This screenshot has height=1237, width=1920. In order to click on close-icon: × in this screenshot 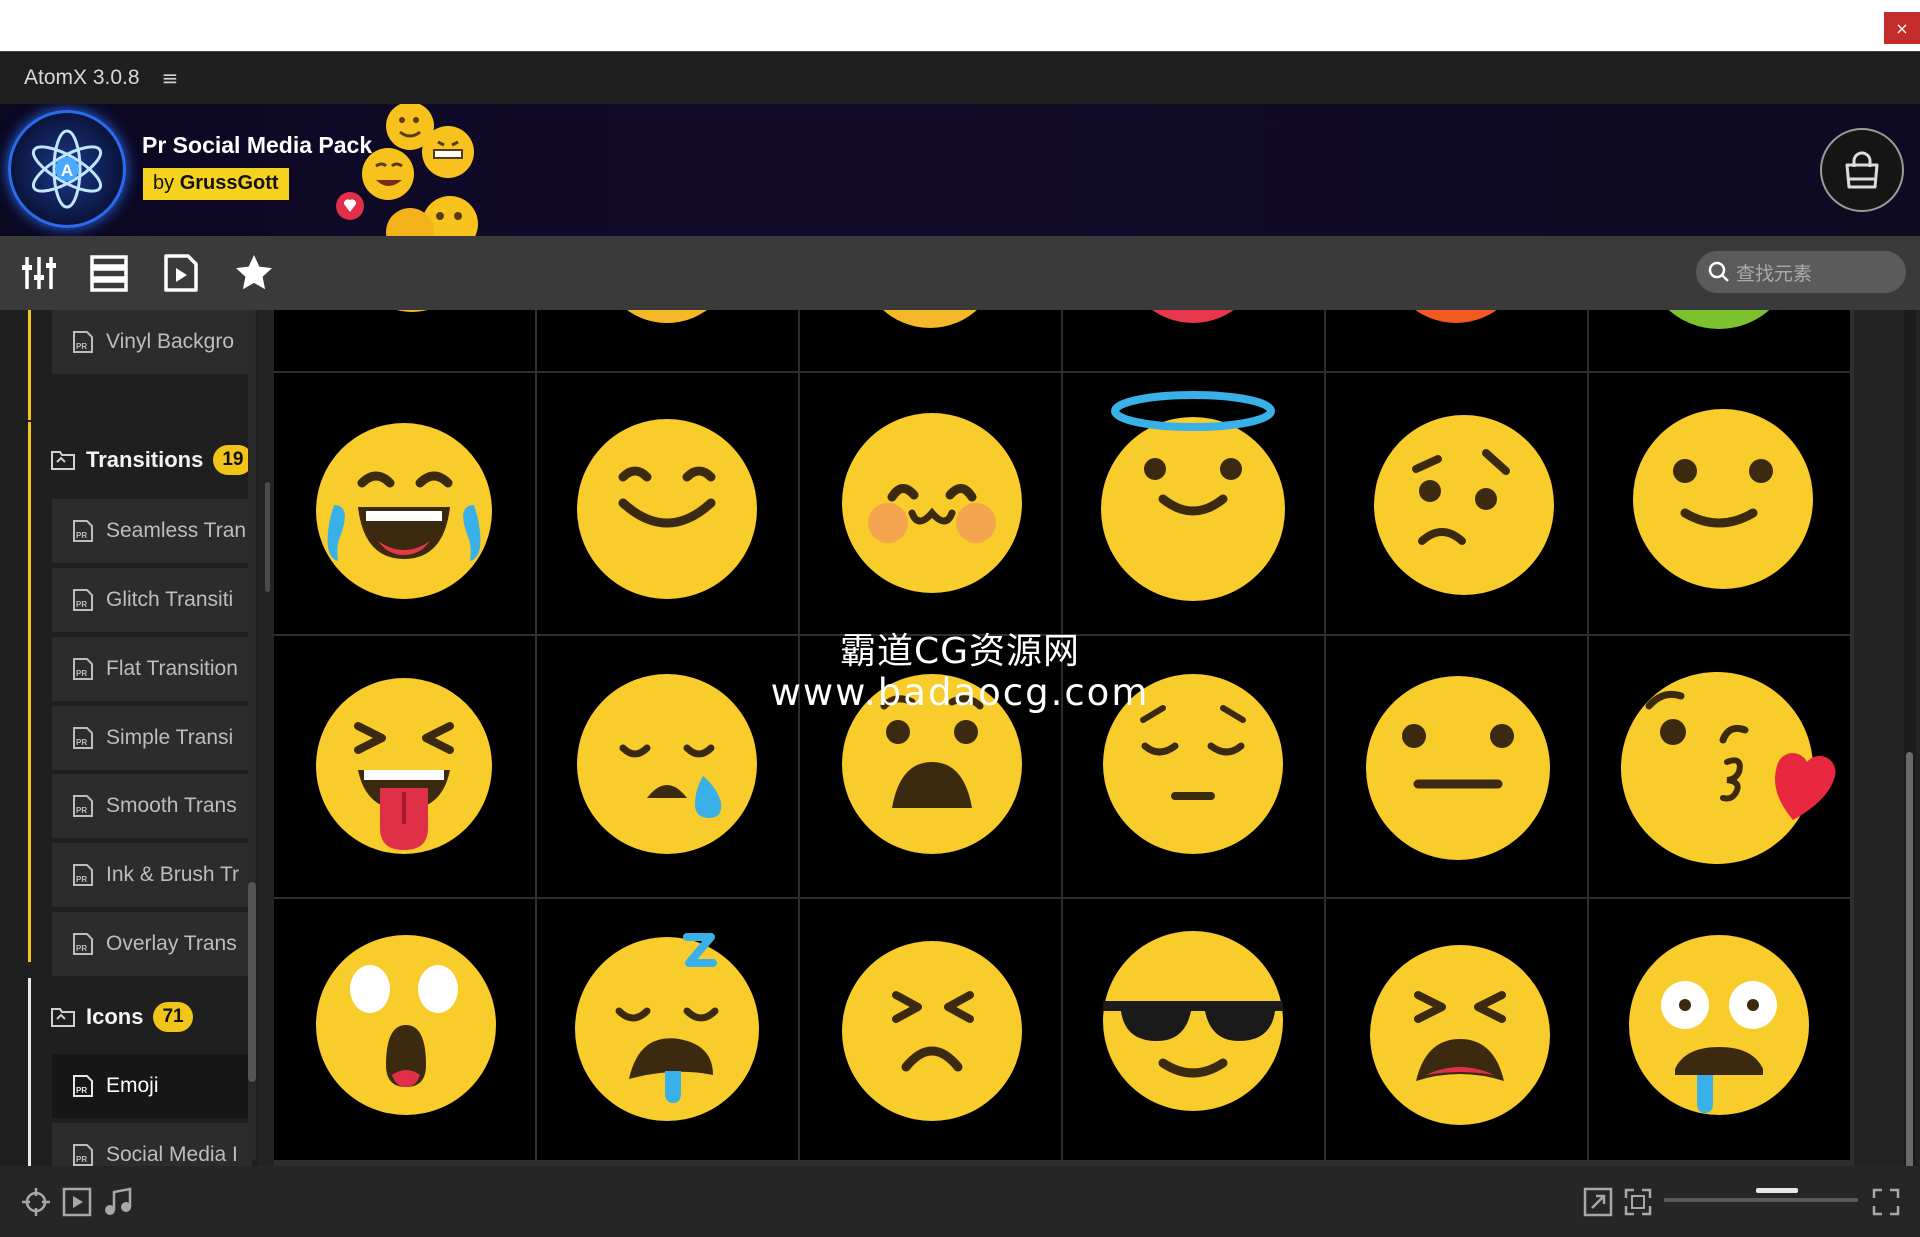, I will do `click(1902, 28)`.